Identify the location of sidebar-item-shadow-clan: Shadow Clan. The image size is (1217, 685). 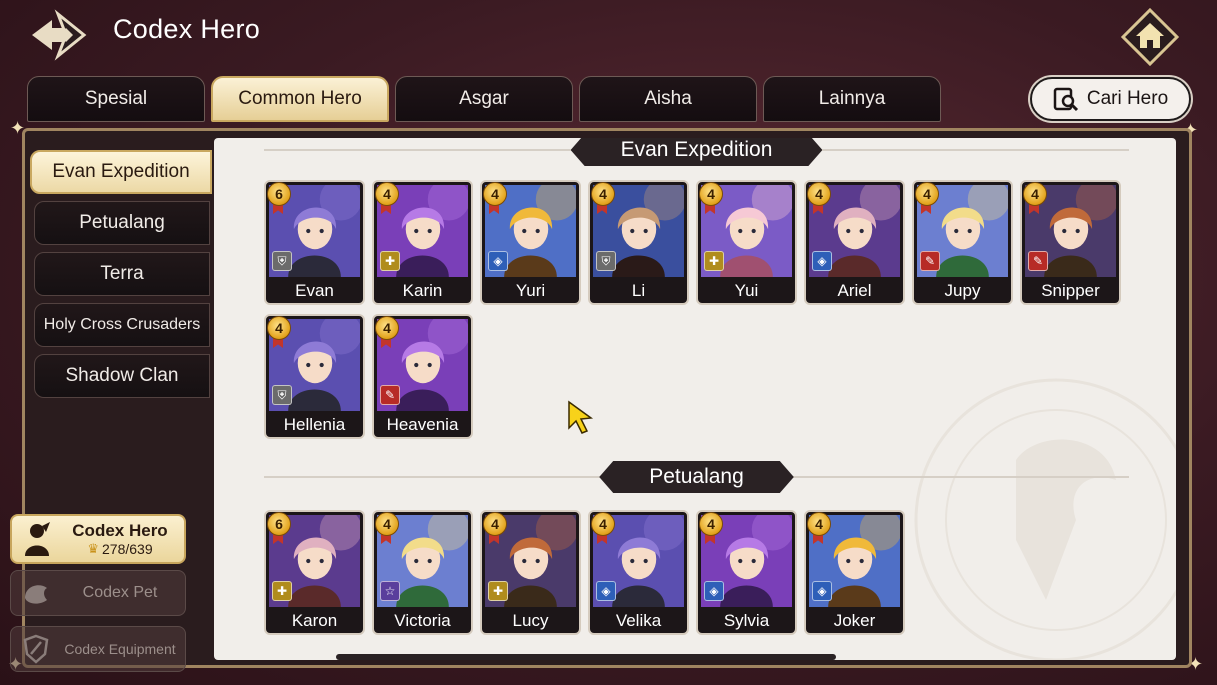
(122, 376).